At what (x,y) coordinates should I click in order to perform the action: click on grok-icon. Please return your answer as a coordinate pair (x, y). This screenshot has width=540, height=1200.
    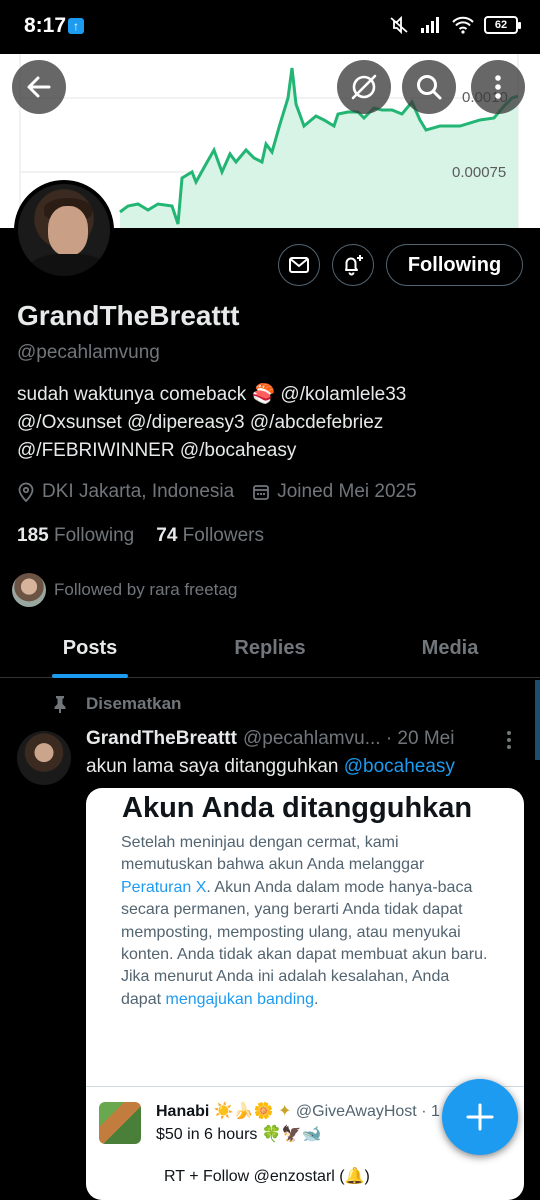
    Looking at the image, I should click on (364, 87).